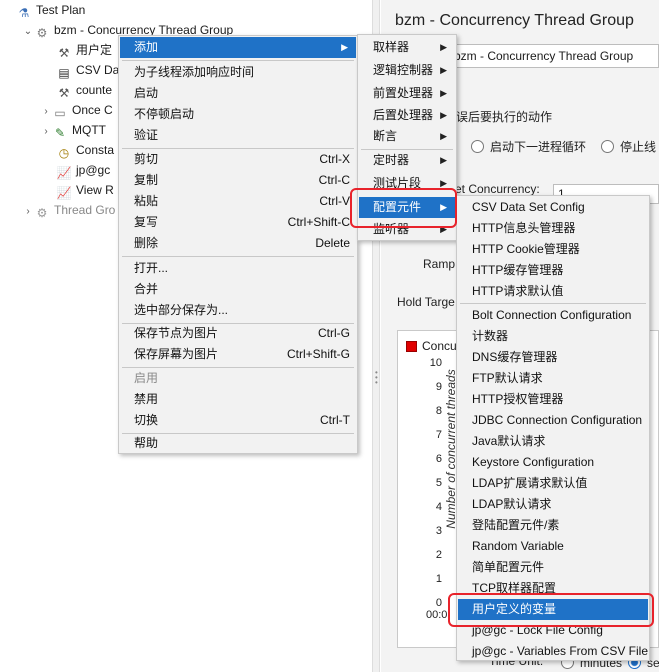  What do you see at coordinates (64, 73) in the screenshot?
I see `csv-icon: ▤` at bounding box center [64, 73].